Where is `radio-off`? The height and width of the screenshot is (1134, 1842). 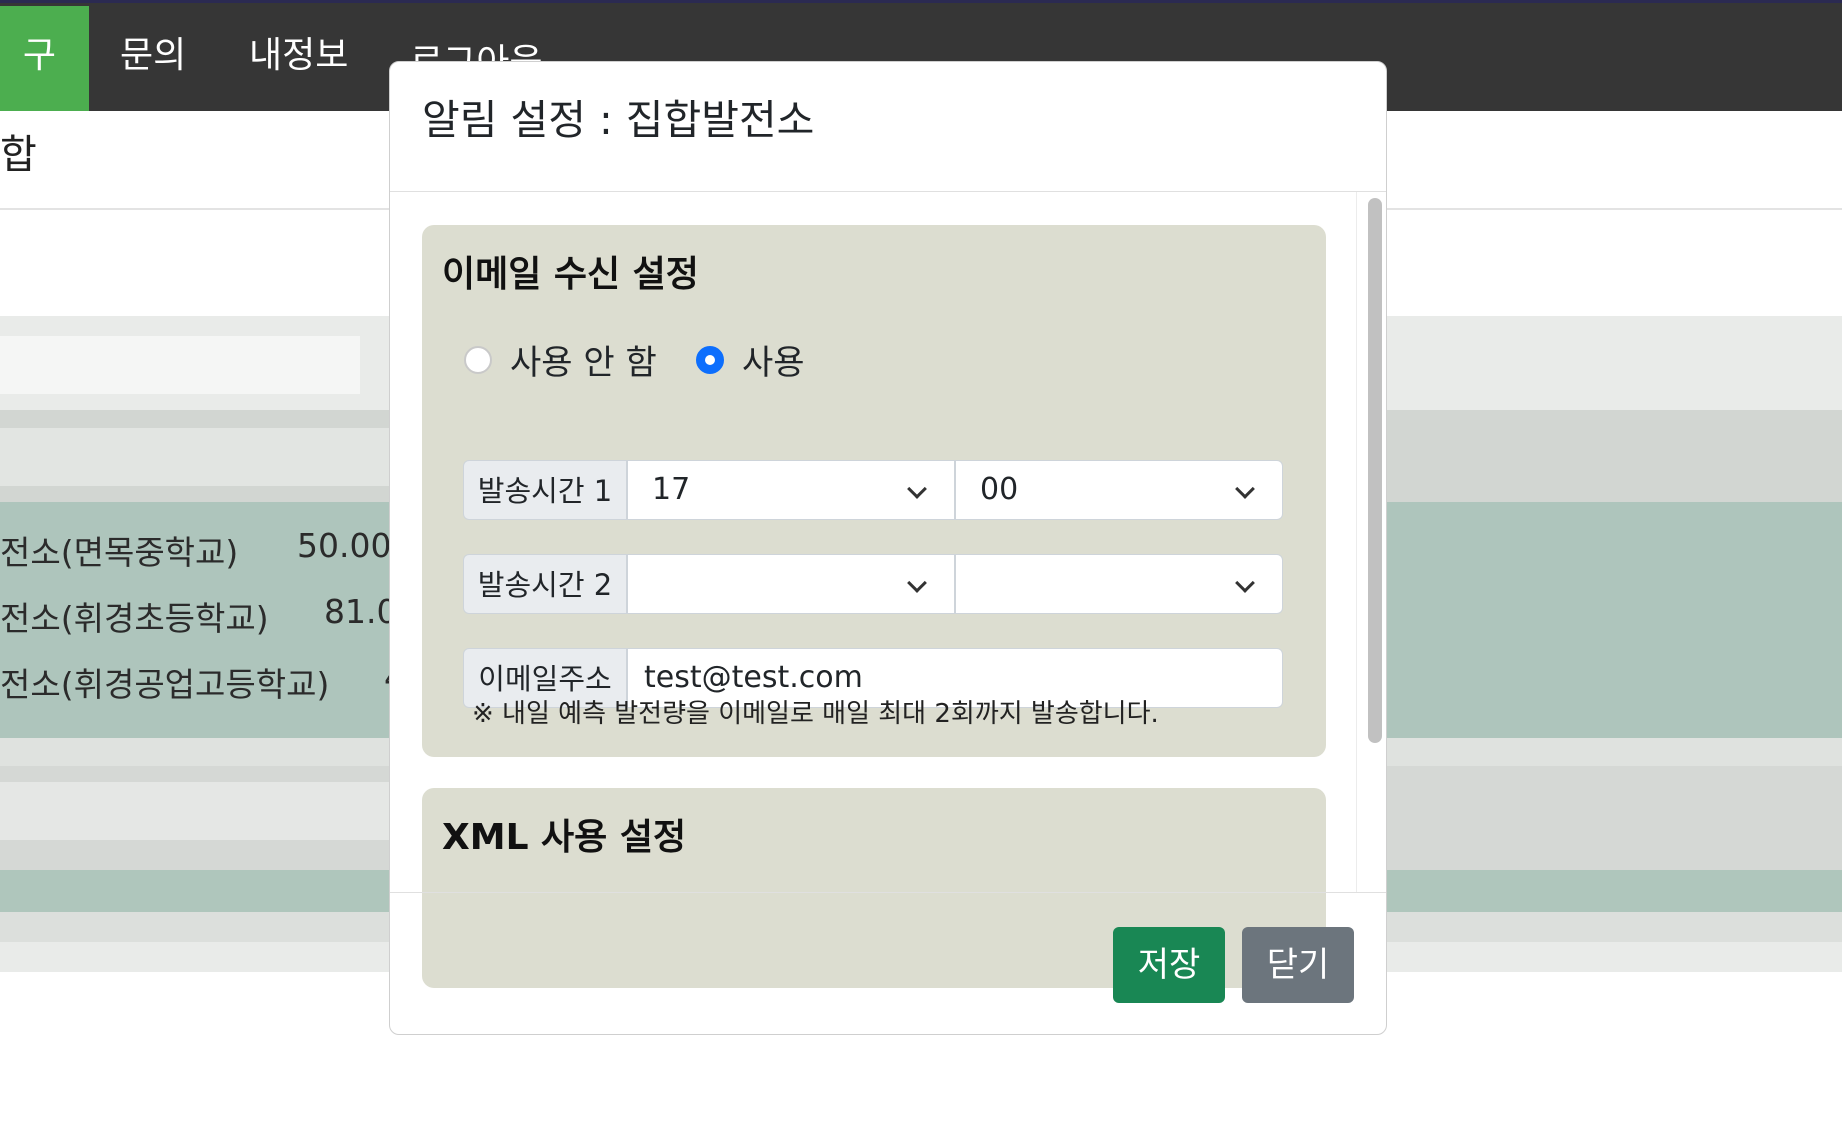
radio-off is located at coordinates (478, 359).